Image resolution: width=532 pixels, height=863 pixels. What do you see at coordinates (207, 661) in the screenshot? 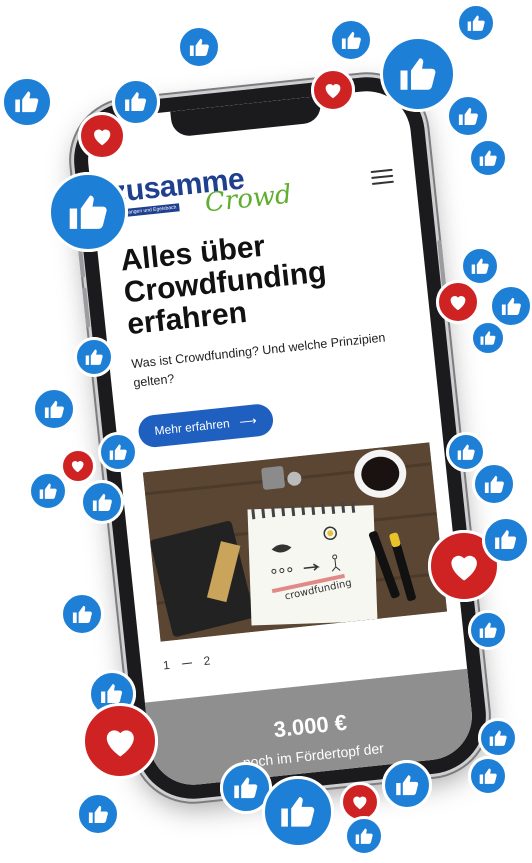
I see `pager-total: 2` at bounding box center [207, 661].